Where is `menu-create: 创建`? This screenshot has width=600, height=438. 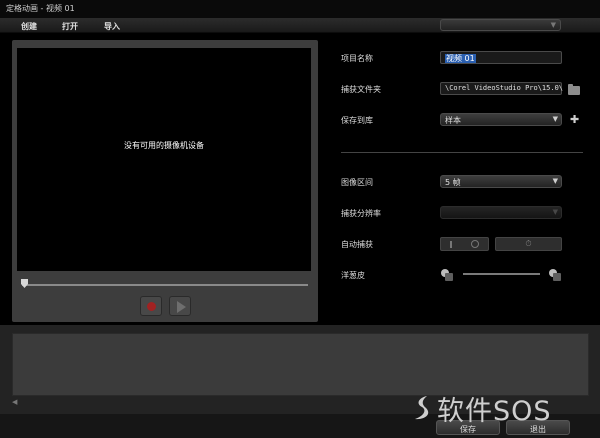 menu-create: 创建 is located at coordinates (29, 26).